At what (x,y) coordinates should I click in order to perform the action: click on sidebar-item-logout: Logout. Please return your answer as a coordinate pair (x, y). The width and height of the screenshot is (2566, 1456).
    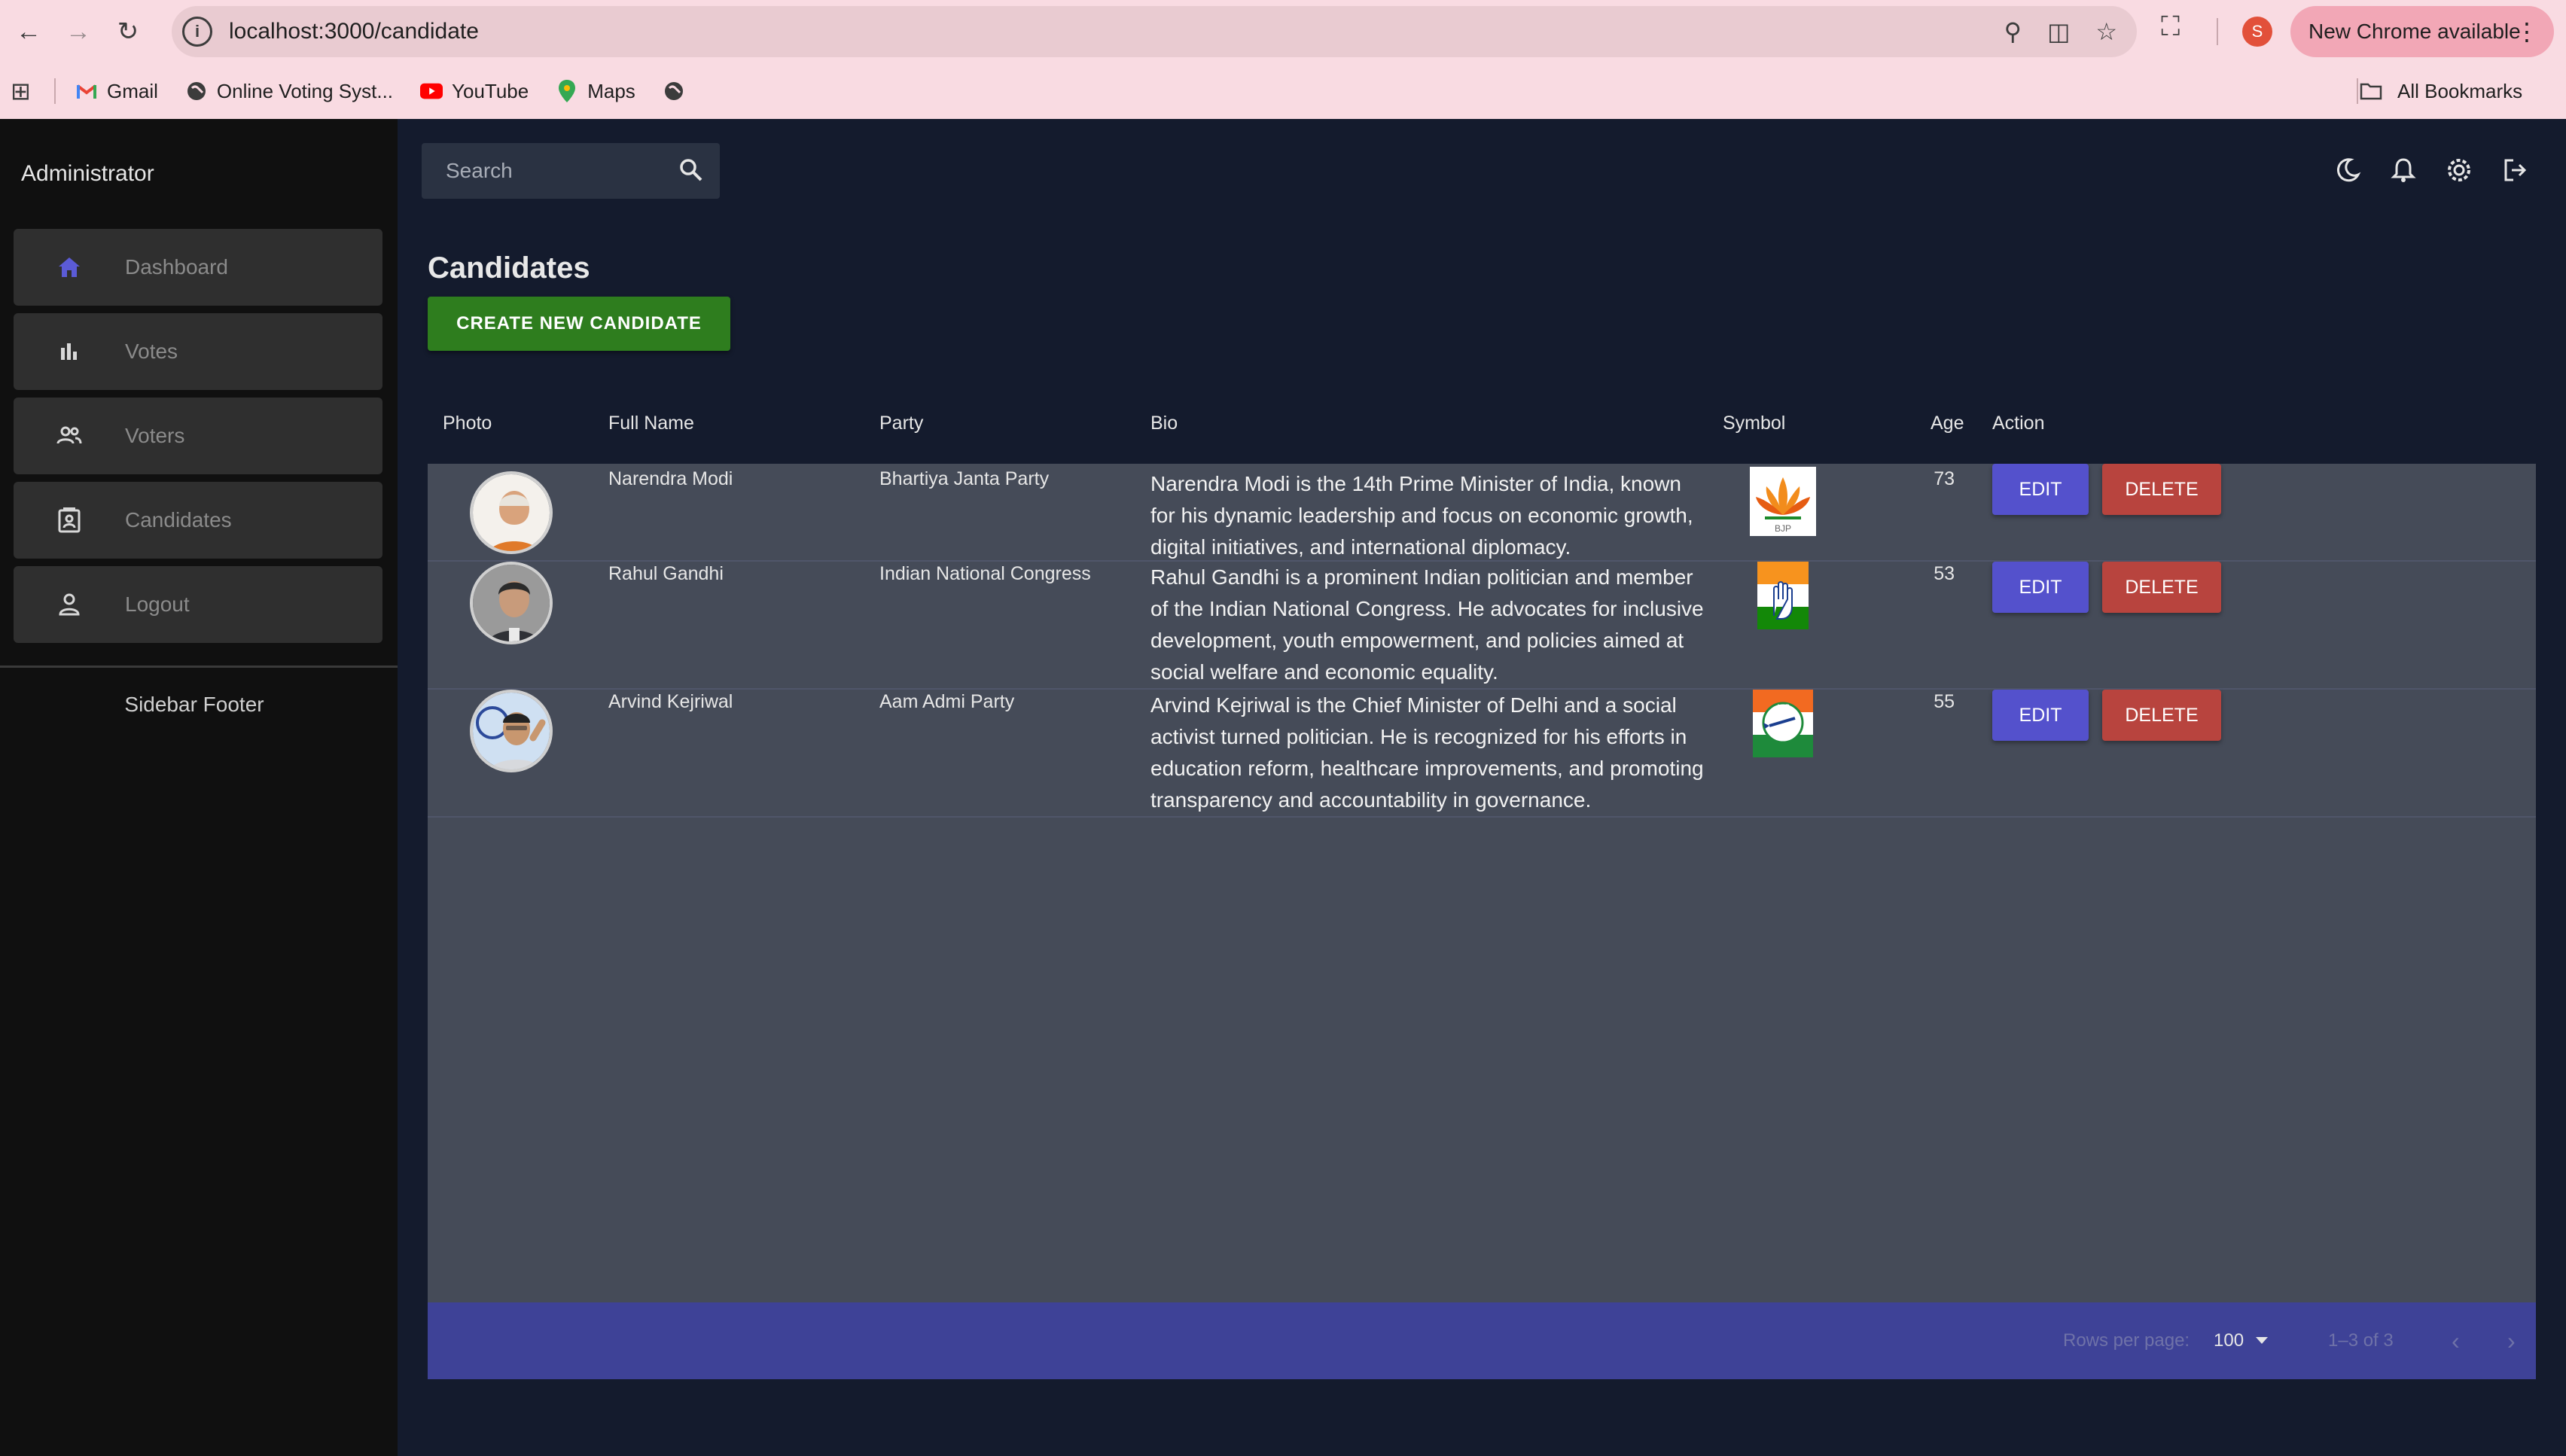
    Looking at the image, I should click on (198, 604).